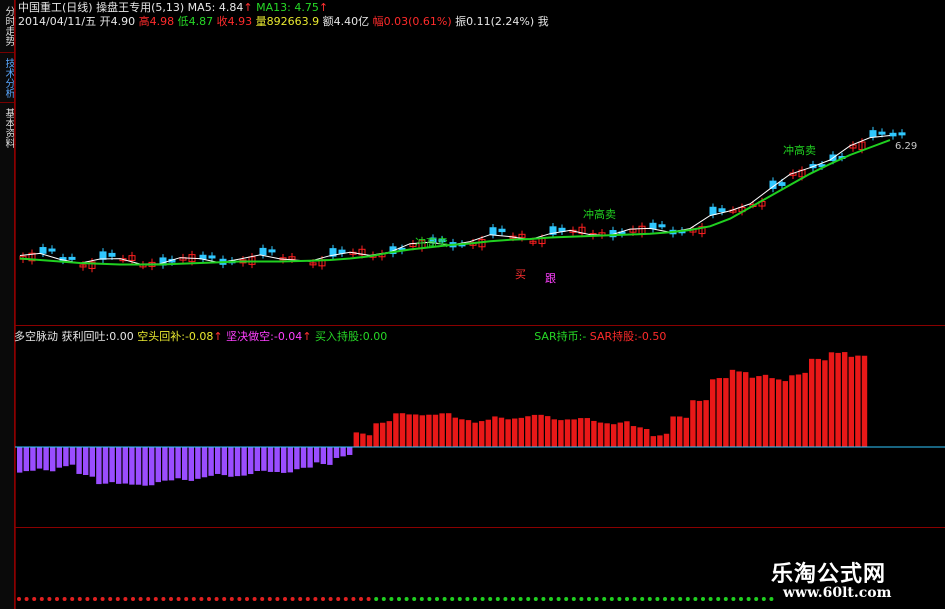 The height and width of the screenshot is (609, 945). Describe the element at coordinates (287, 21) in the screenshot. I see `quote-volume: 量892663.9` at that location.